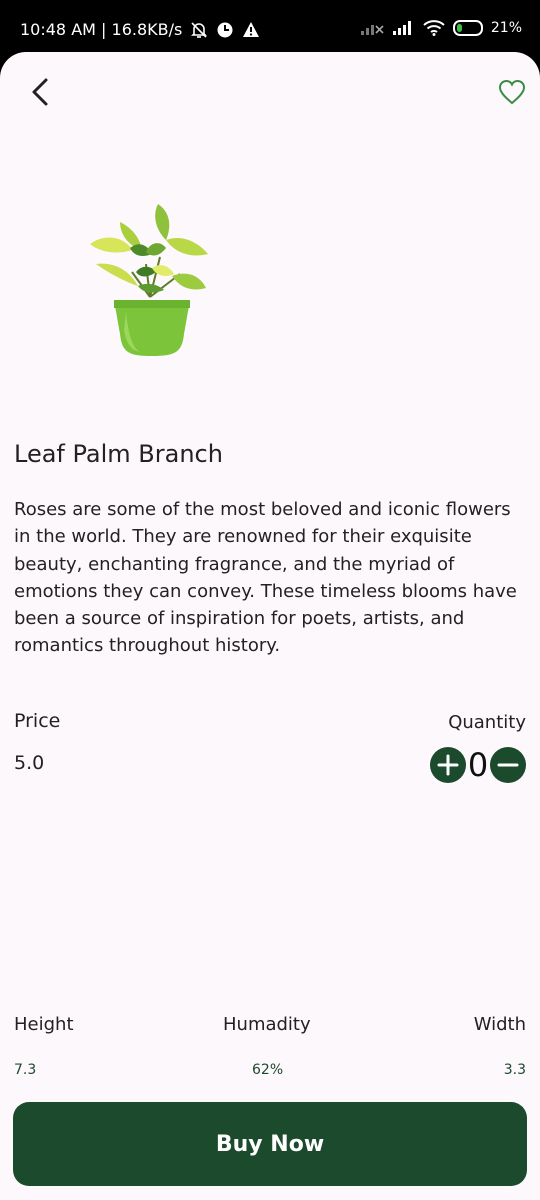 The width and height of the screenshot is (540, 1200). I want to click on signal-icon, so click(401, 28).